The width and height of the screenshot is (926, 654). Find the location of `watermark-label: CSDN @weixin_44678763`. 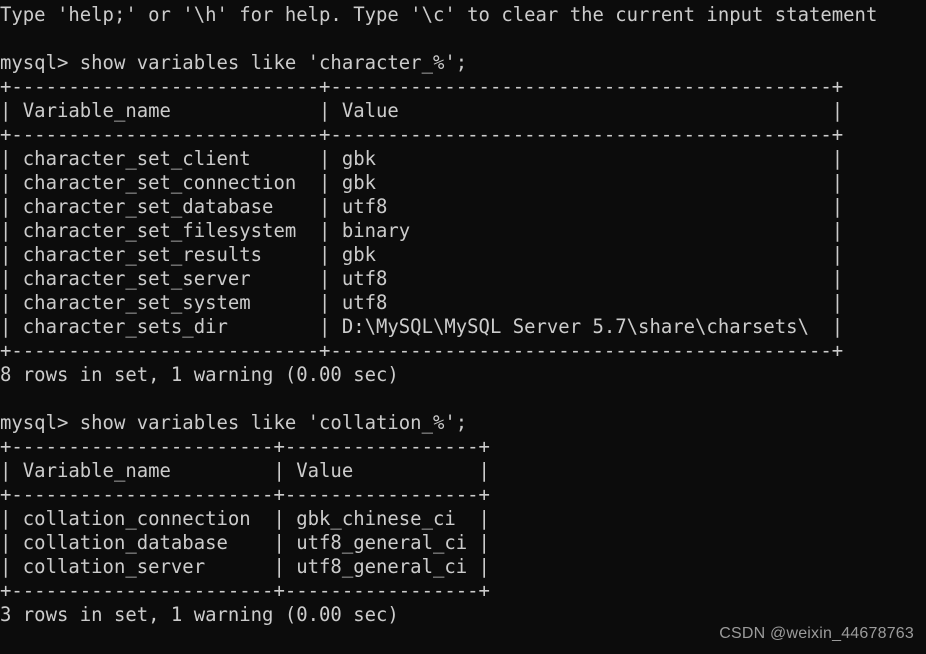

watermark-label: CSDN @weixin_44678763 is located at coordinates (816, 633).